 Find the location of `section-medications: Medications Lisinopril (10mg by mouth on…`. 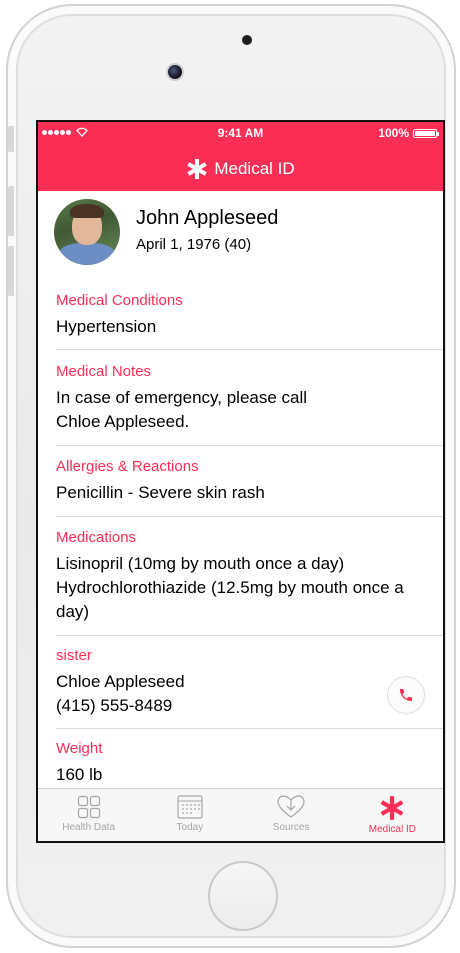

section-medications: Medications Lisinopril (10mg by mouth on… is located at coordinates (249, 582).